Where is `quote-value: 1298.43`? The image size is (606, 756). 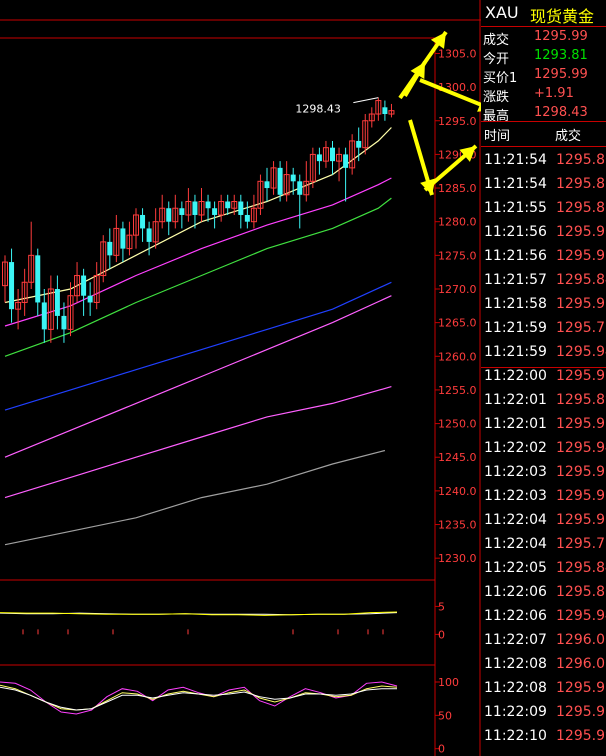
quote-value: 1298.43 is located at coordinates (561, 112).